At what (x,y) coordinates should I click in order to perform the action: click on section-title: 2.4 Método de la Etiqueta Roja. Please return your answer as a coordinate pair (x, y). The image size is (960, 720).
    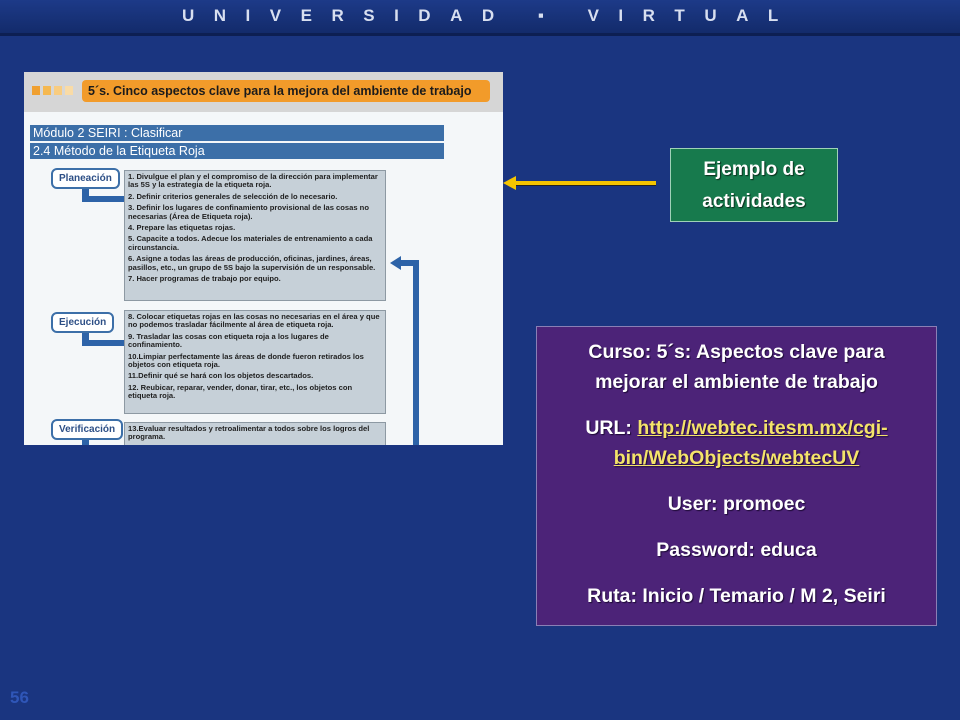
    Looking at the image, I should click on (237, 151).